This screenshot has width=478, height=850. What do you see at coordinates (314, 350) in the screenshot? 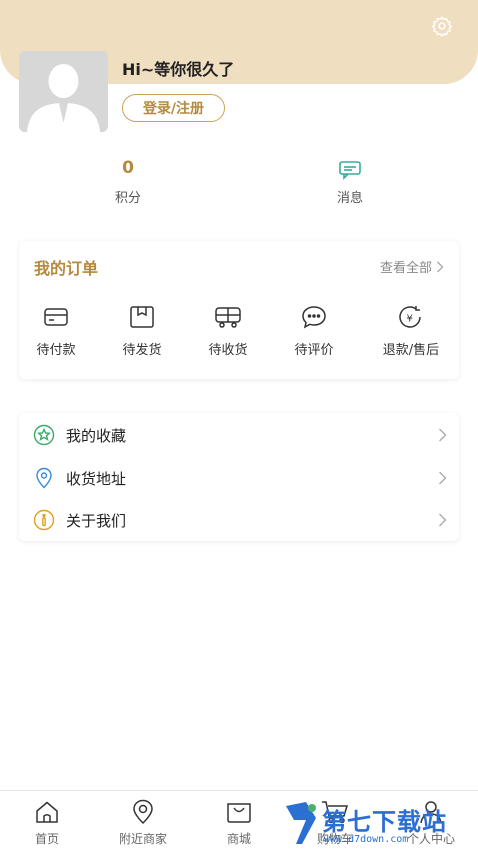
I see `order-pending-review-label: 待评价` at bounding box center [314, 350].